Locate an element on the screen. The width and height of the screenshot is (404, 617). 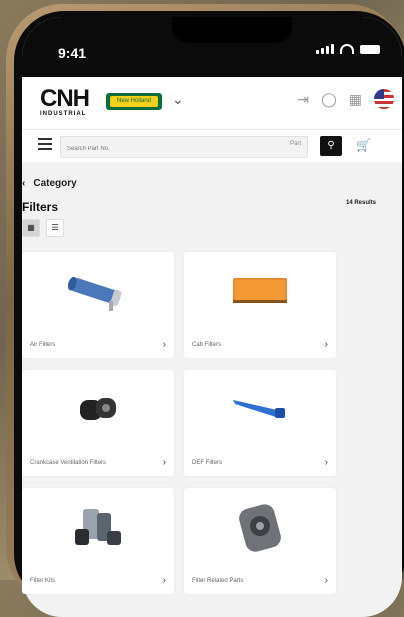
status-time: 9:41 is located at coordinates (72, 53).